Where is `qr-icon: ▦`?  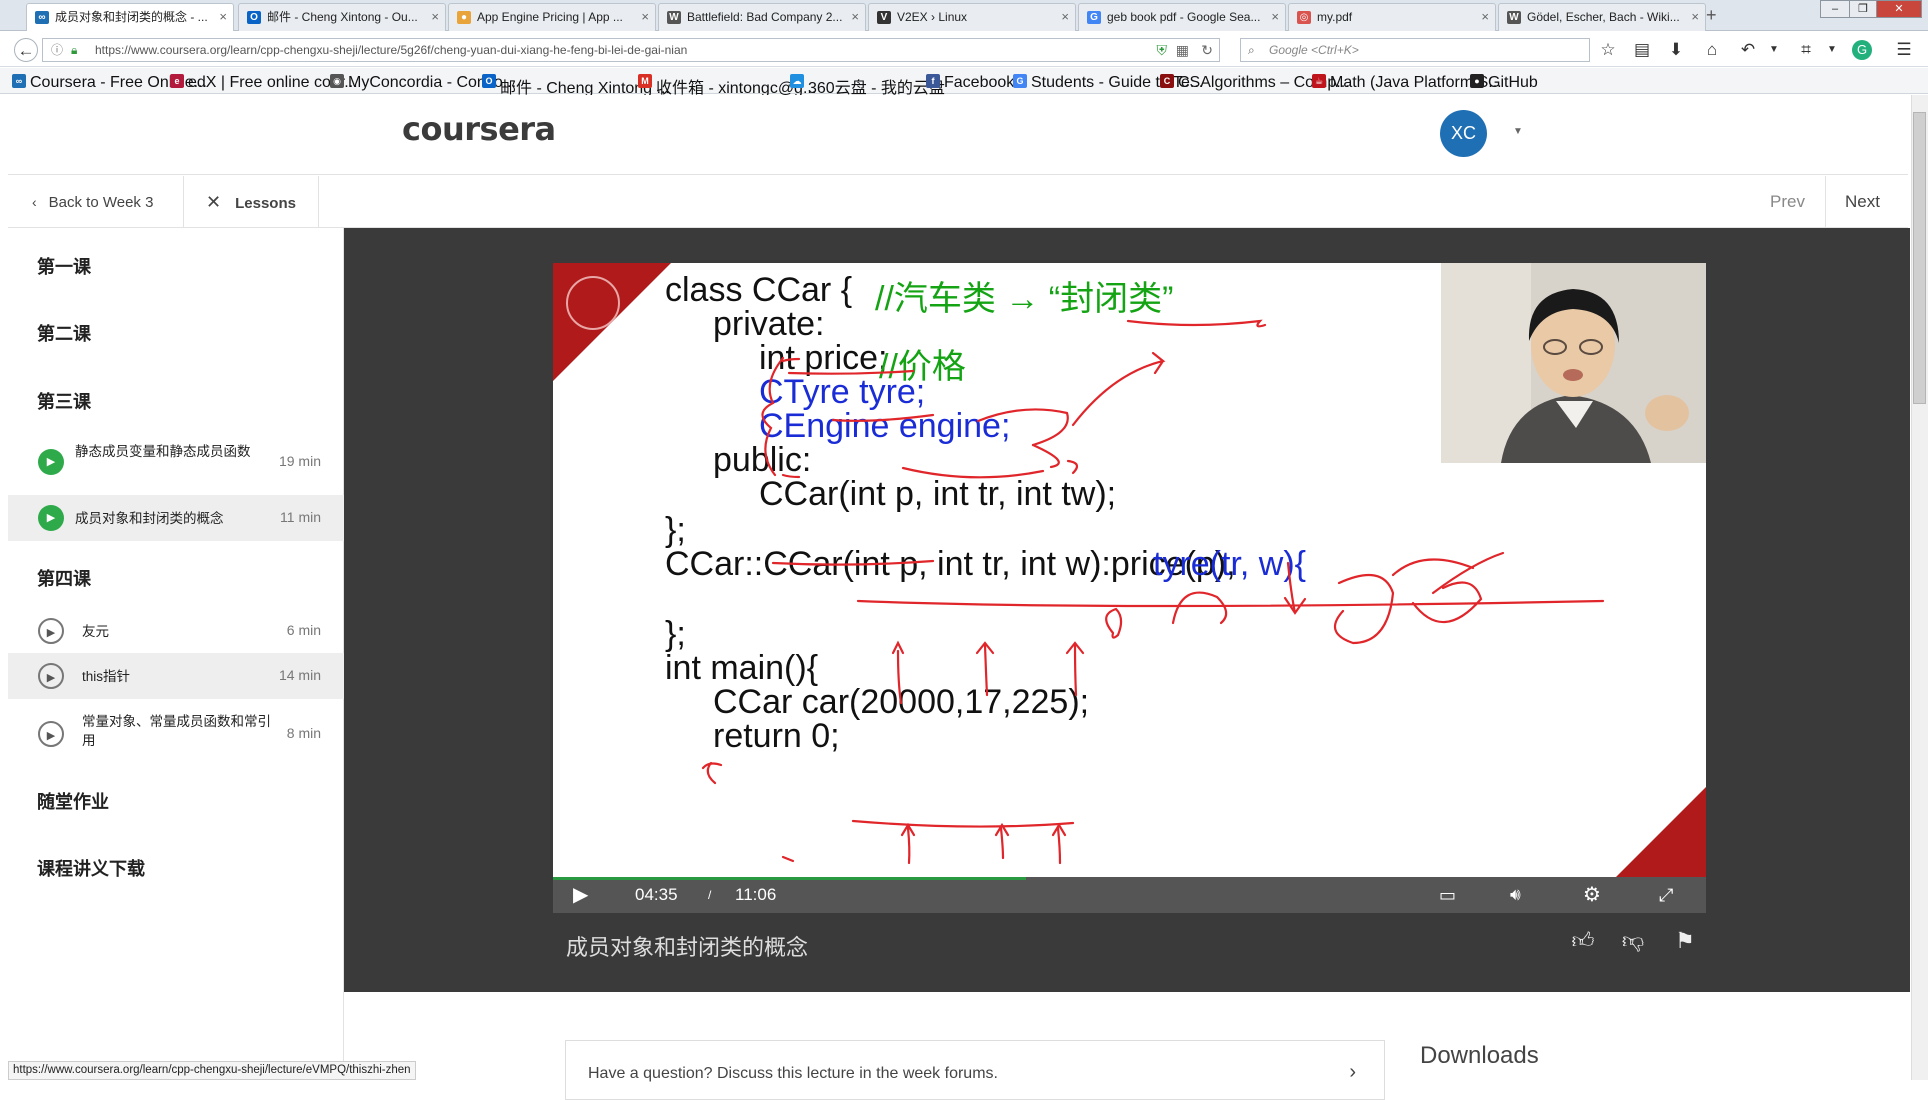 qr-icon: ▦ is located at coordinates (1182, 50).